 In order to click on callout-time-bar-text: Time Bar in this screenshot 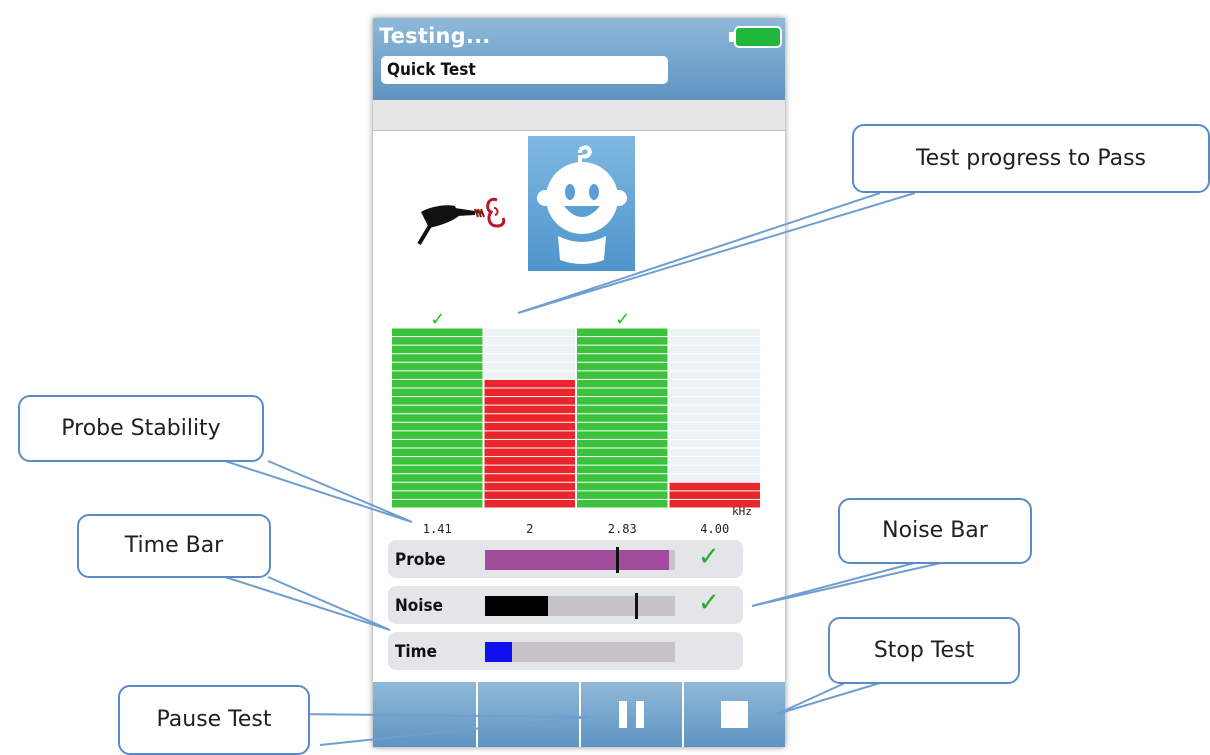, I will do `click(174, 545)`.